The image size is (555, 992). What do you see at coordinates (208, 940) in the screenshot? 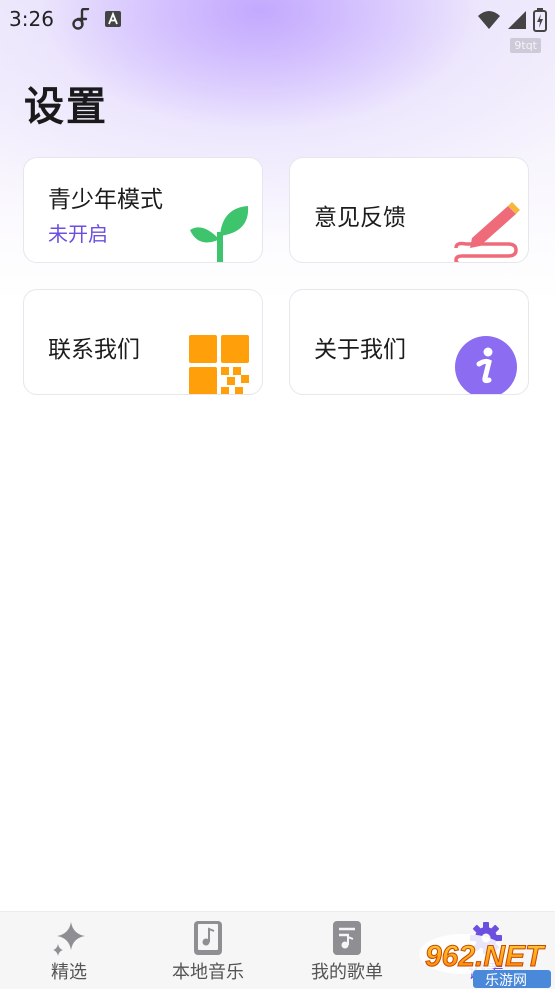
I see `local-music-icon` at bounding box center [208, 940].